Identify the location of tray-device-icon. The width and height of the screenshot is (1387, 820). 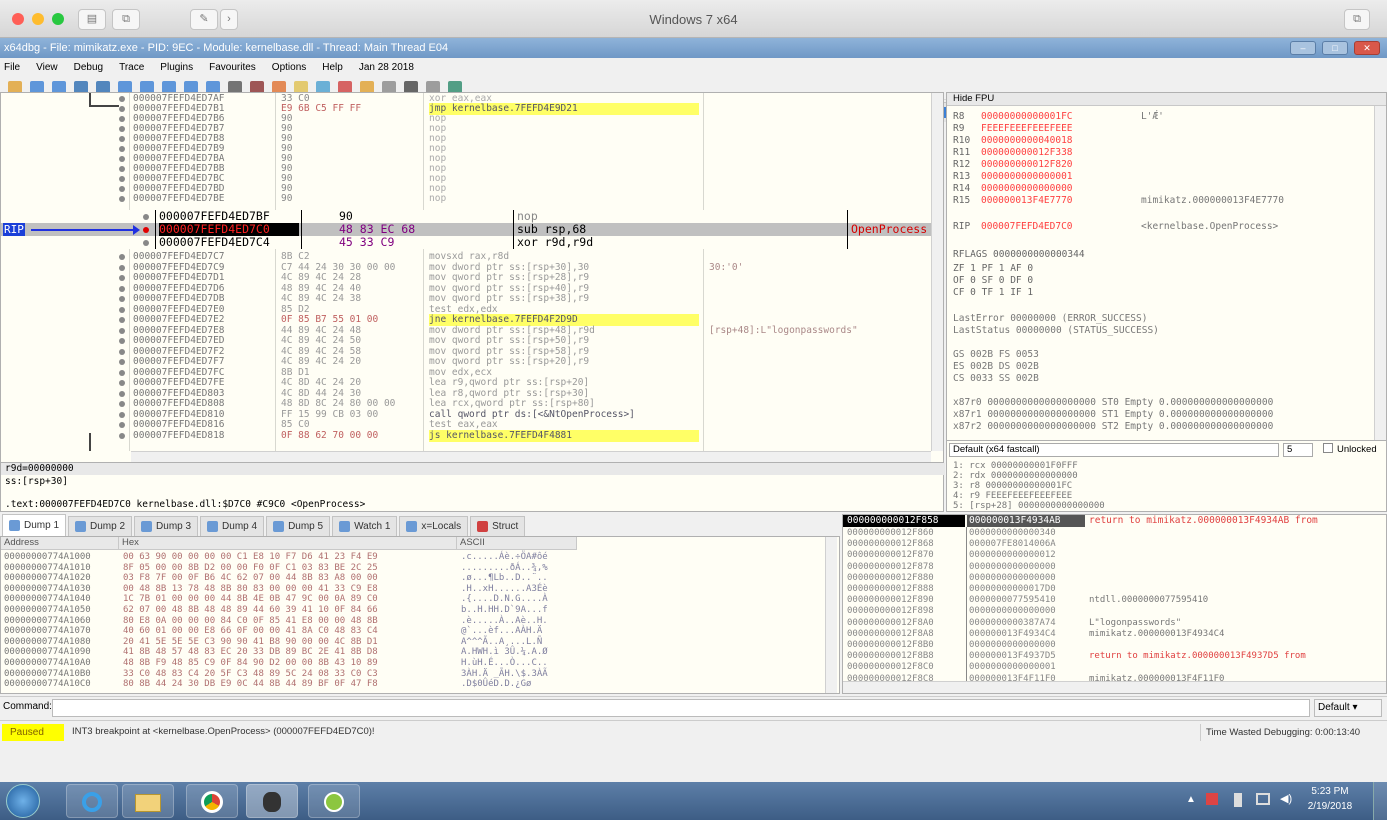
(1238, 800).